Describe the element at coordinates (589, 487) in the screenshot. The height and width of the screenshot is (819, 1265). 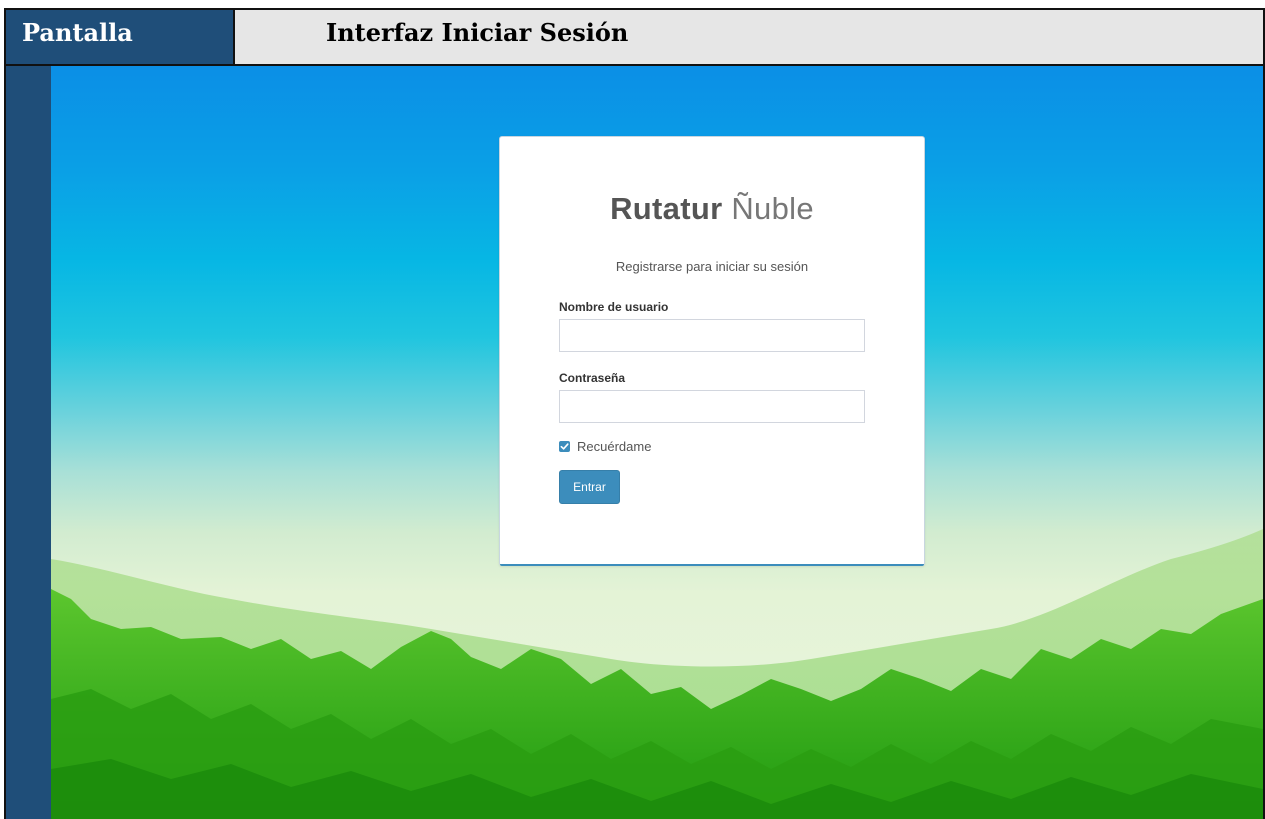
I see `submit-button: Entrar` at that location.